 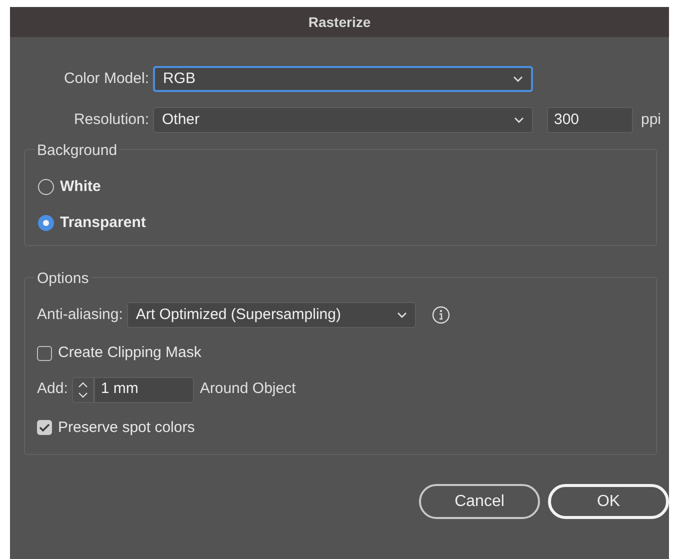 I want to click on ppi-input: 300, so click(x=590, y=120).